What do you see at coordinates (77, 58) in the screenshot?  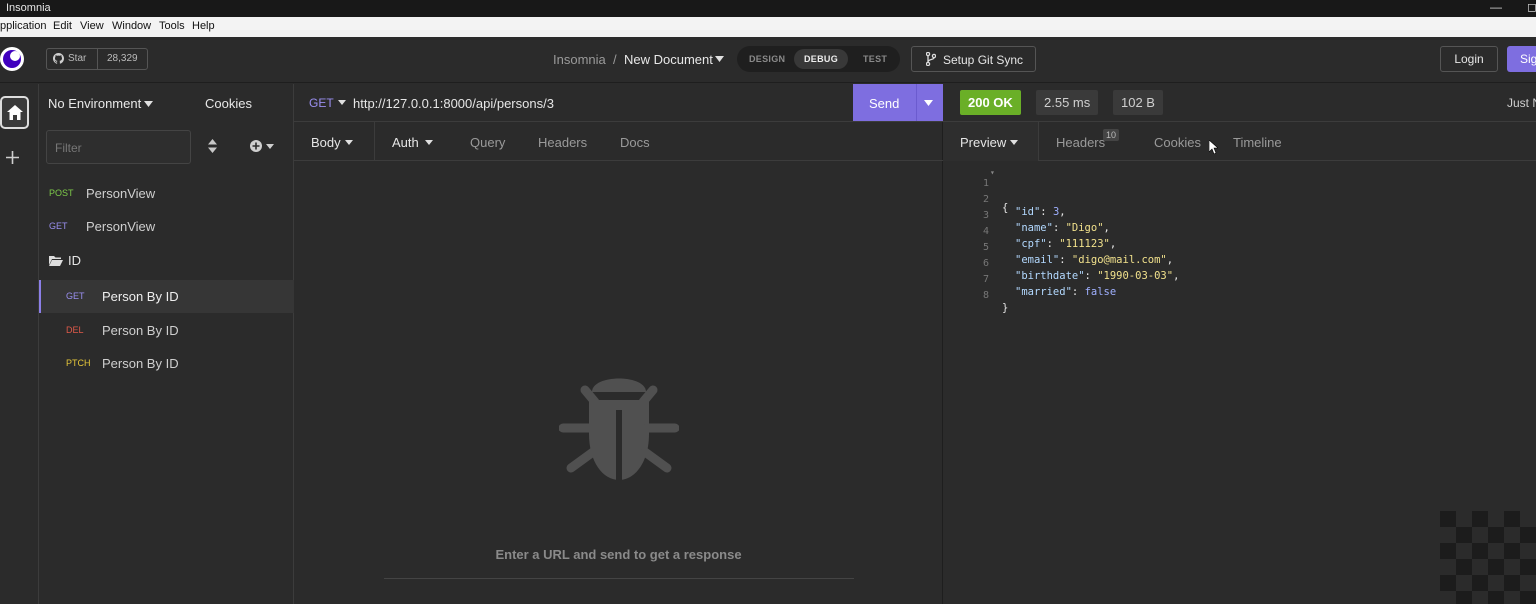 I see `github-star-label: Star` at bounding box center [77, 58].